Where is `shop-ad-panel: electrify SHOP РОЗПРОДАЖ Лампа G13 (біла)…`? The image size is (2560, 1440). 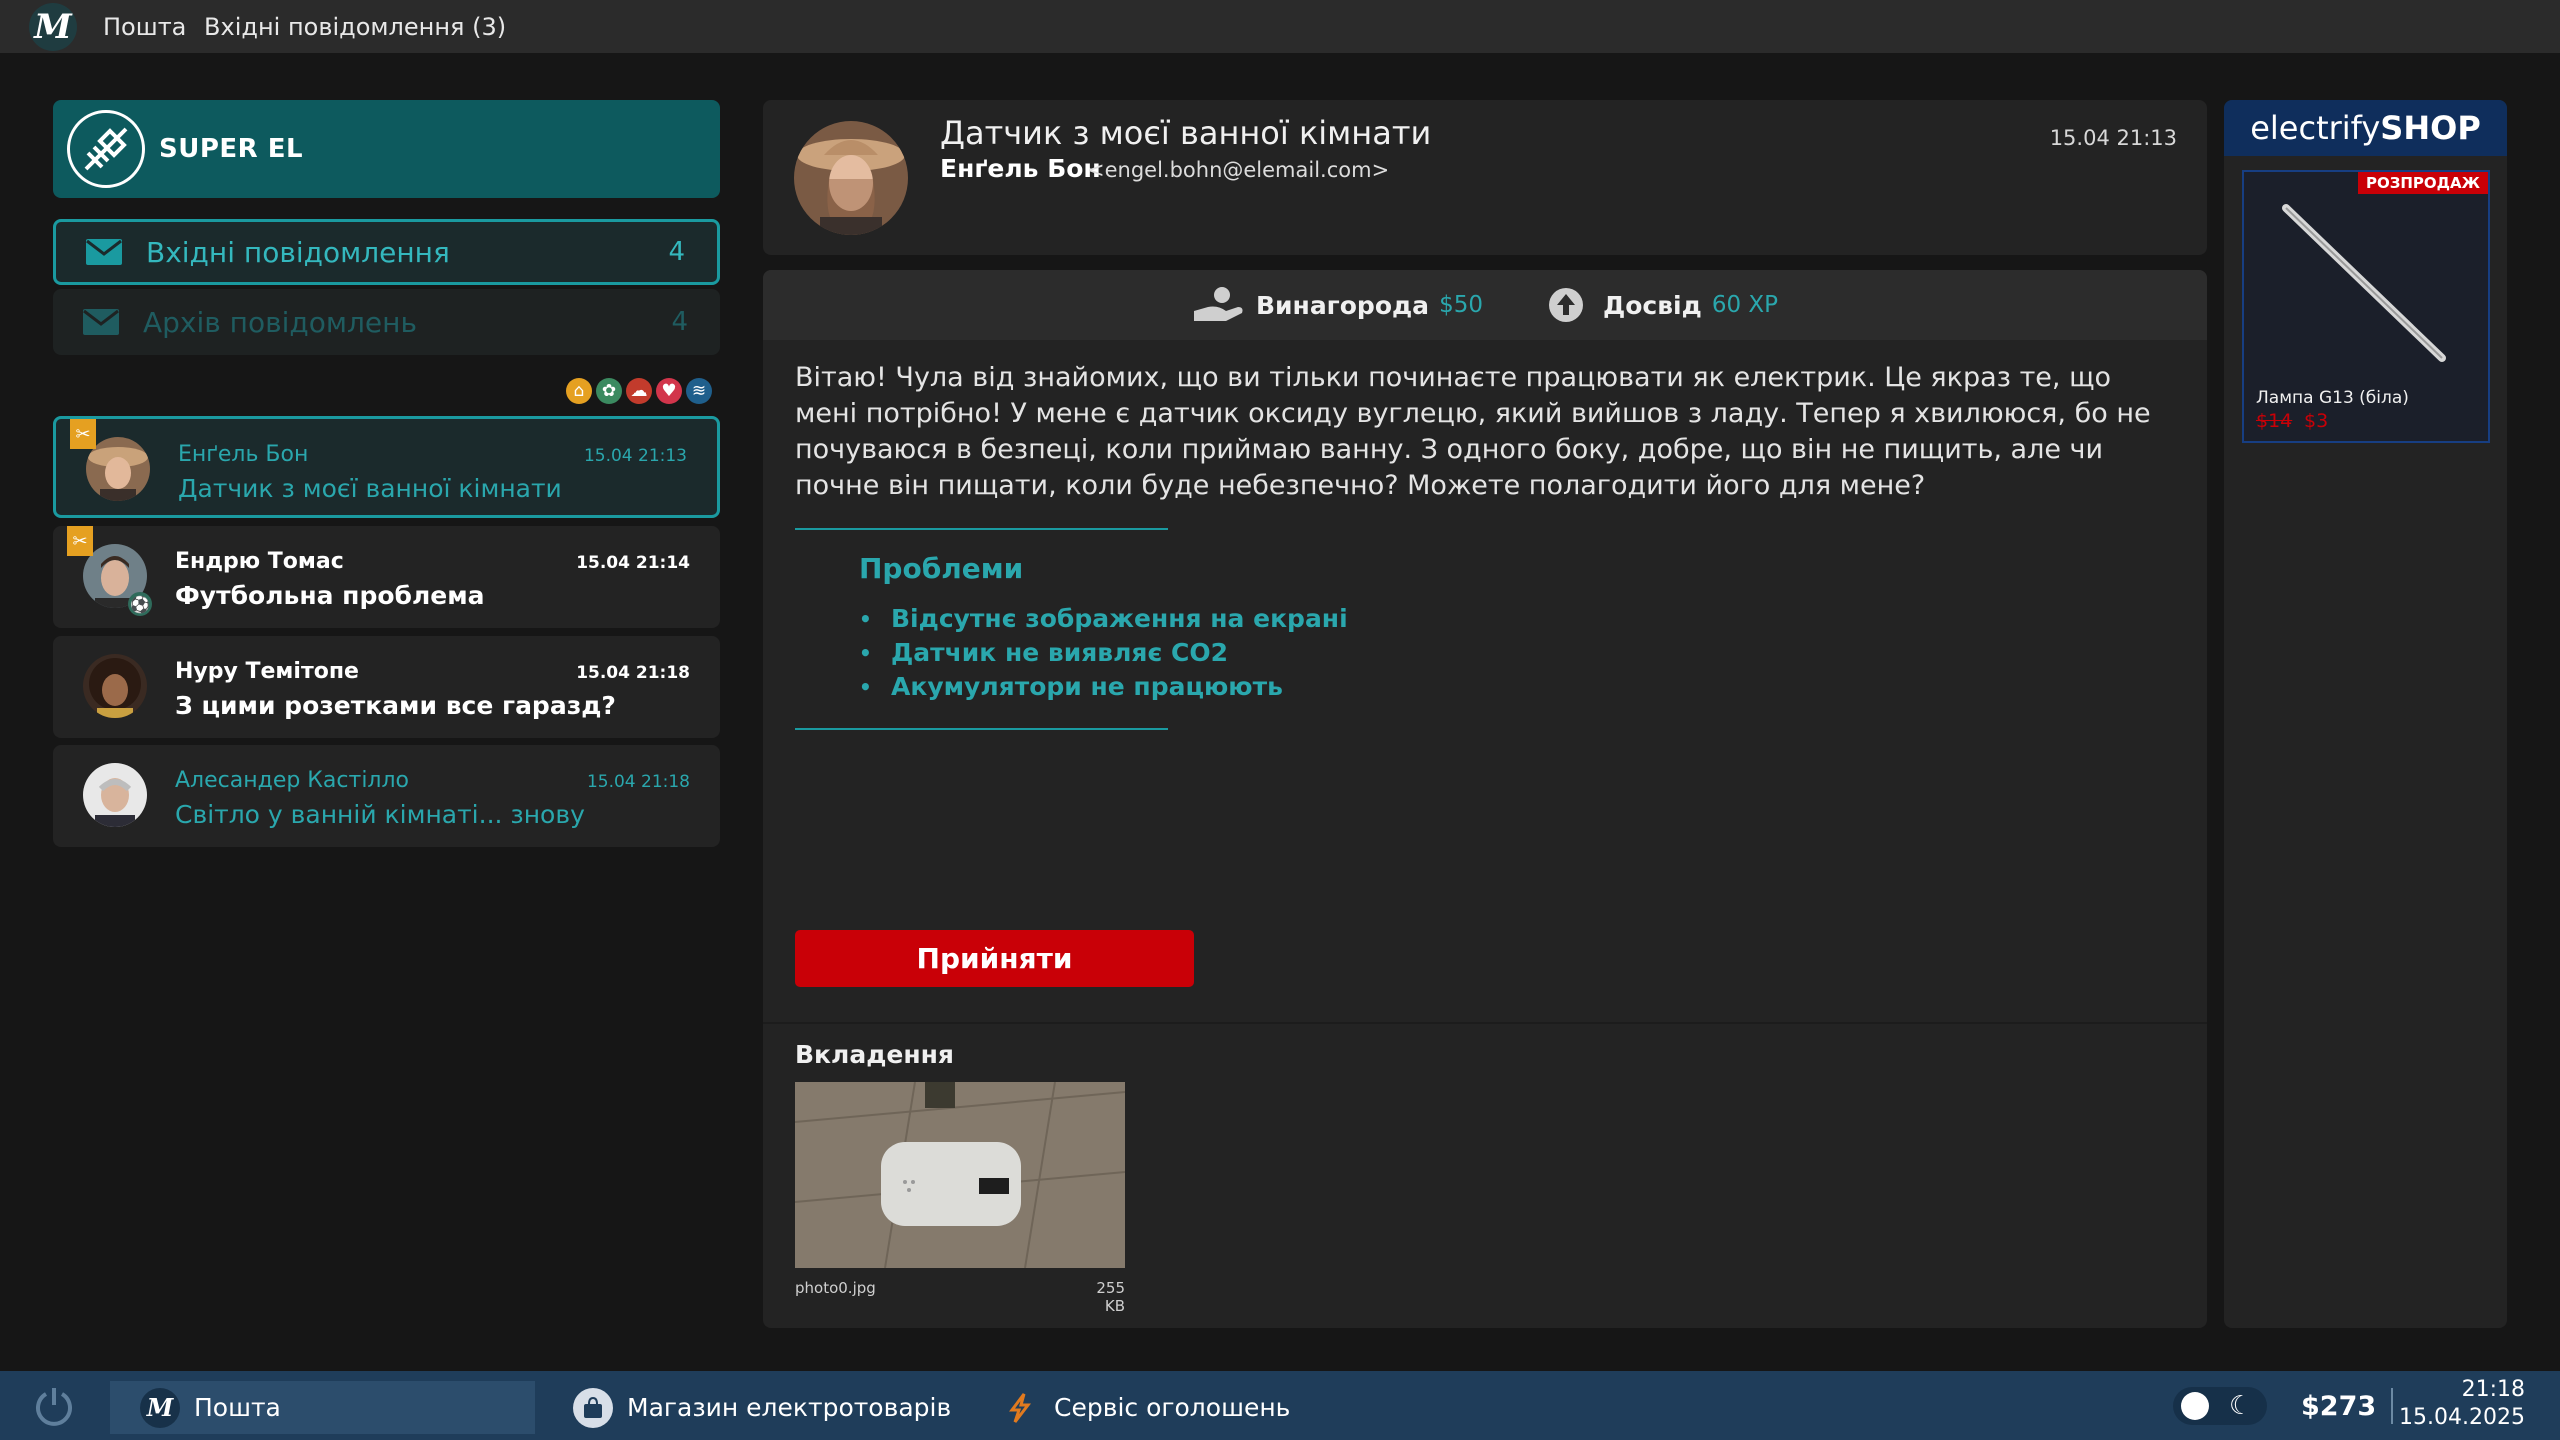
shop-ad-panel: electrify SHOP РОЗПРОДАЖ Лампа G13 (біла)… is located at coordinates (2365, 714).